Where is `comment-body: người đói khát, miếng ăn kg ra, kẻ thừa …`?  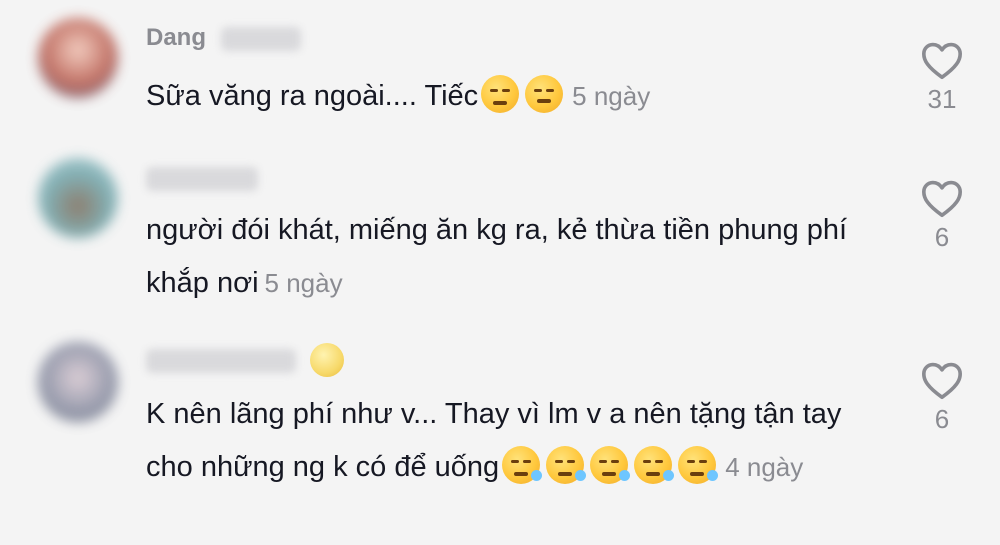 comment-body: người đói khát, miếng ăn kg ra, kẻ thừa … is located at coordinates (497, 256).